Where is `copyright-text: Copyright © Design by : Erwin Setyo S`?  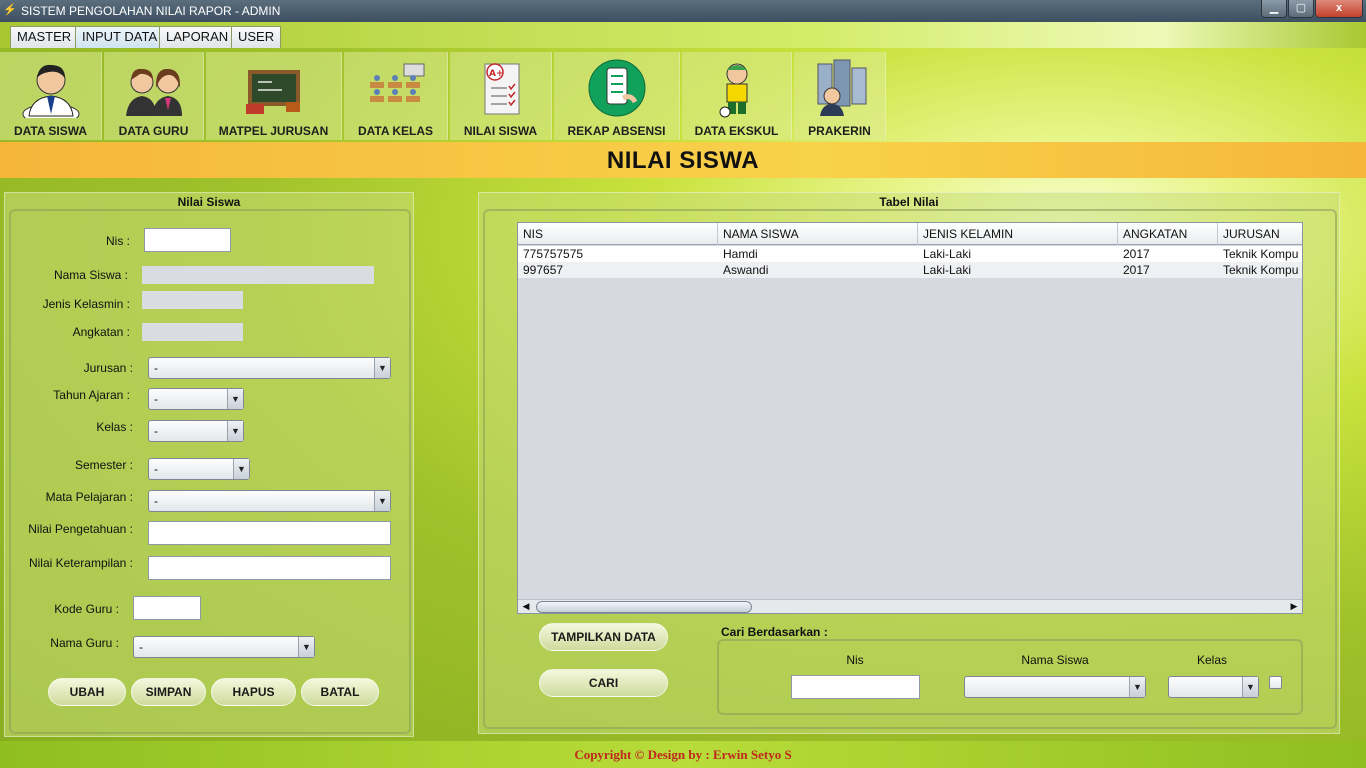
copyright-text: Copyright © Design by : Erwin Setyo S is located at coordinates (683, 754).